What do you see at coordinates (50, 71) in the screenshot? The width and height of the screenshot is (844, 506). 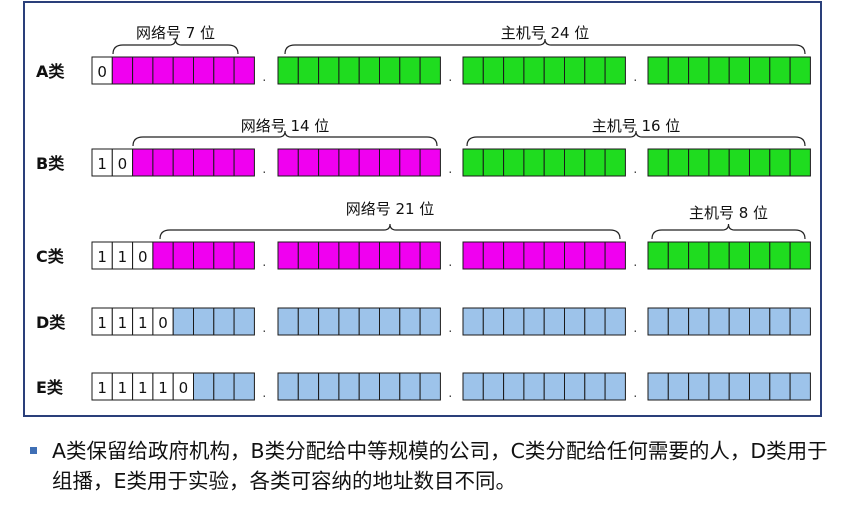 I see `class-label: A类` at bounding box center [50, 71].